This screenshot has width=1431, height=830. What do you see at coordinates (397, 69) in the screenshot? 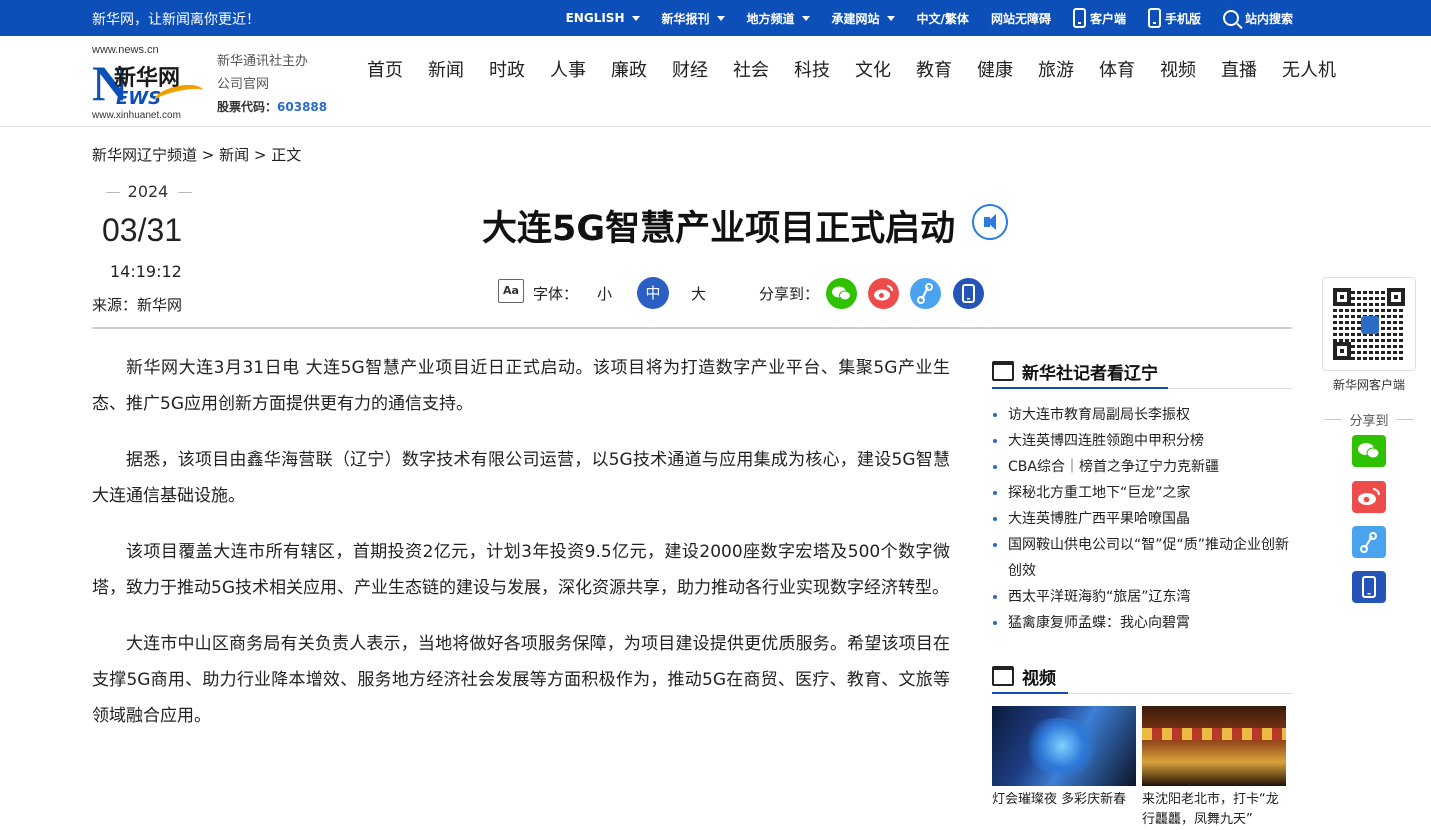
I see `nav-home: 首页` at bounding box center [397, 69].